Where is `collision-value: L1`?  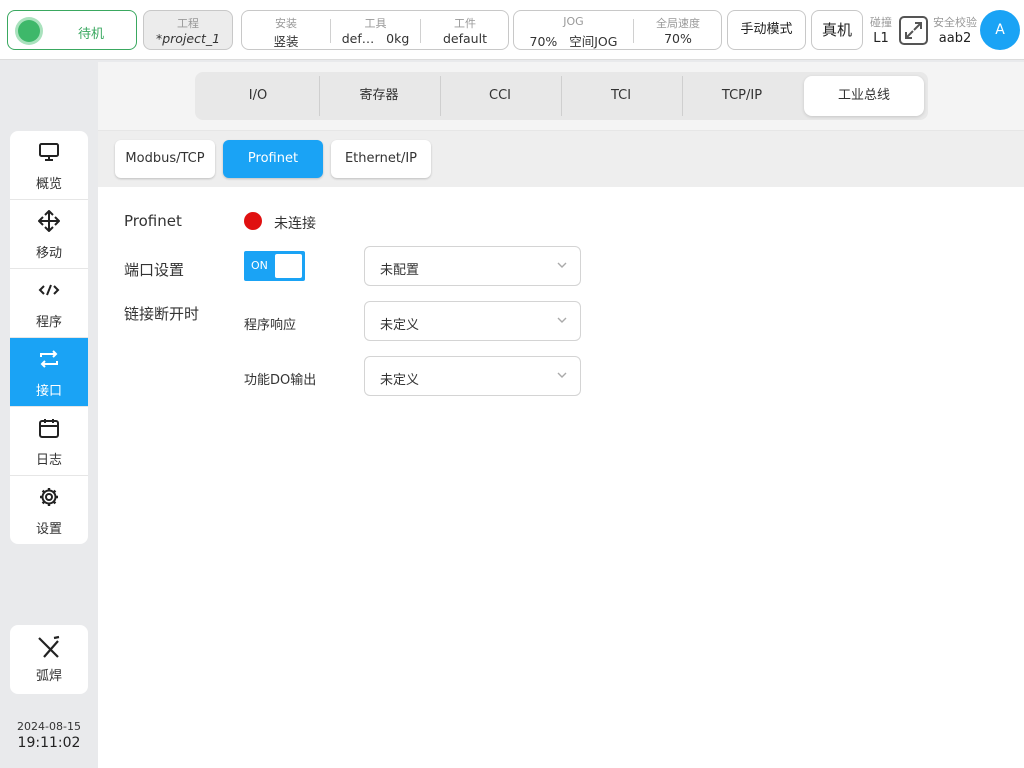 collision-value: L1 is located at coordinates (881, 38).